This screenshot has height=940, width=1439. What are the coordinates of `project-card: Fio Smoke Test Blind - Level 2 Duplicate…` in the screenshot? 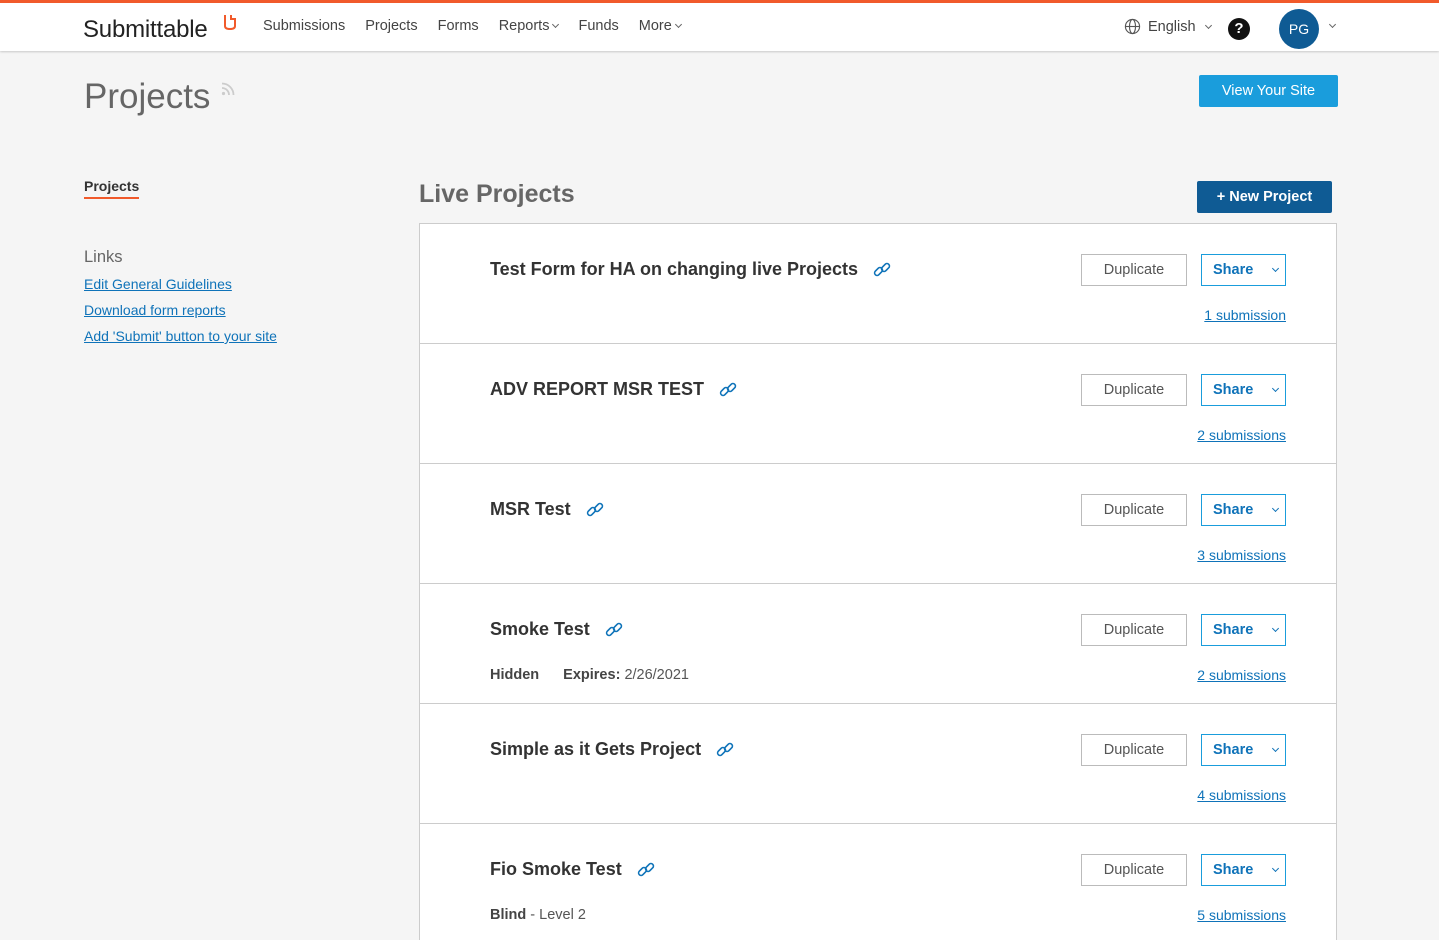 It's located at (878, 882).